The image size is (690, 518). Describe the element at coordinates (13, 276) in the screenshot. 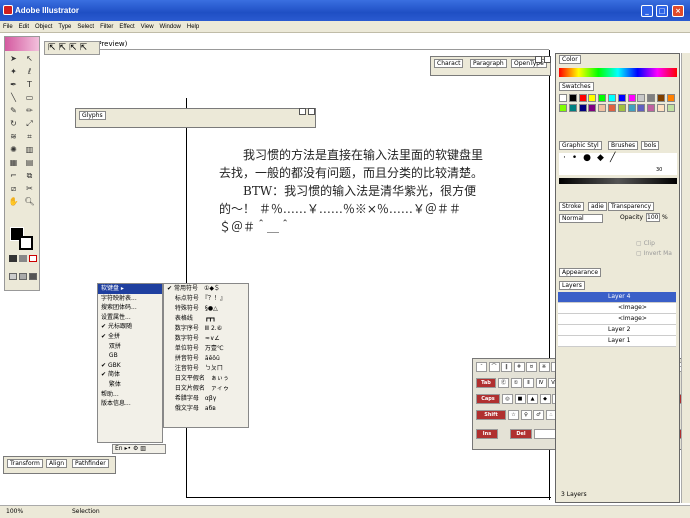

I see `screen-mode-icon` at that location.